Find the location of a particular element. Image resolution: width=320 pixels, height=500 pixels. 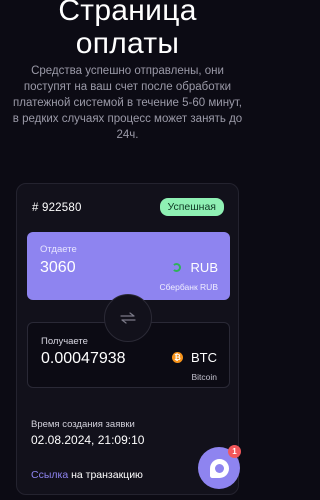

page-title-line-2: оплаты is located at coordinates (127, 43).